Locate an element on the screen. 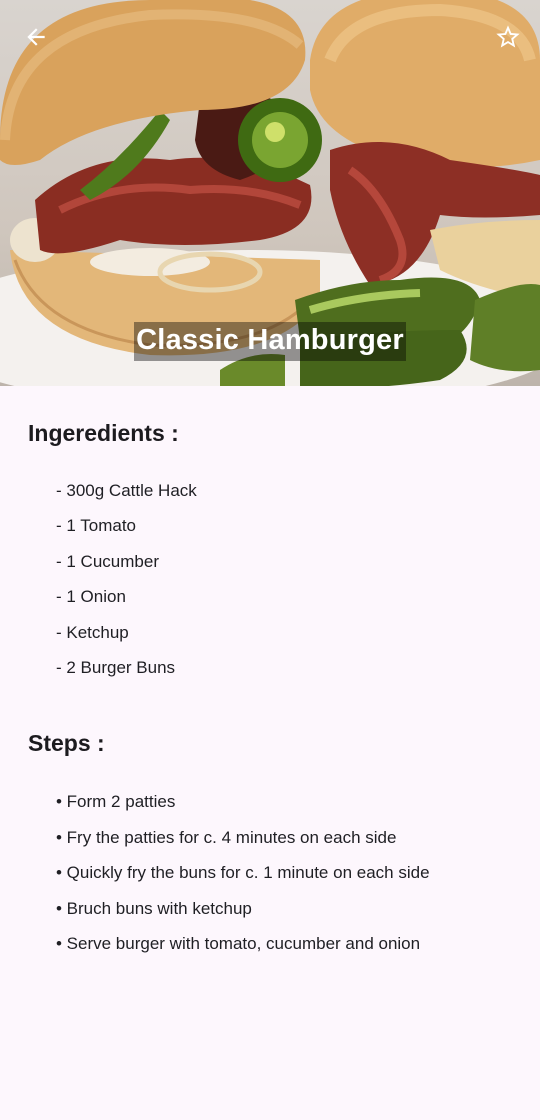 The width and height of the screenshot is (540, 1120). back-button is located at coordinates (36, 37).